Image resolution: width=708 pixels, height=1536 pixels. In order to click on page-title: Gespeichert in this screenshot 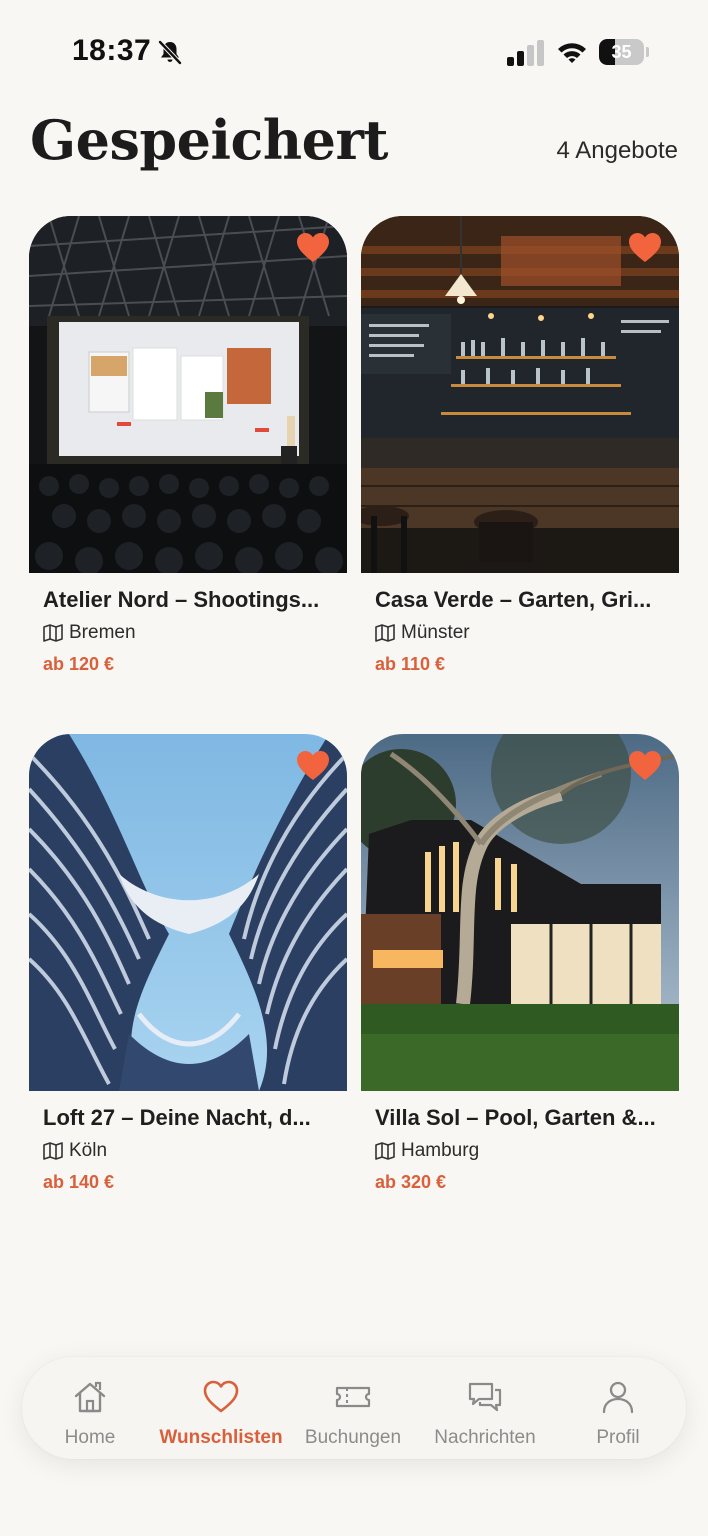, I will do `click(209, 140)`.